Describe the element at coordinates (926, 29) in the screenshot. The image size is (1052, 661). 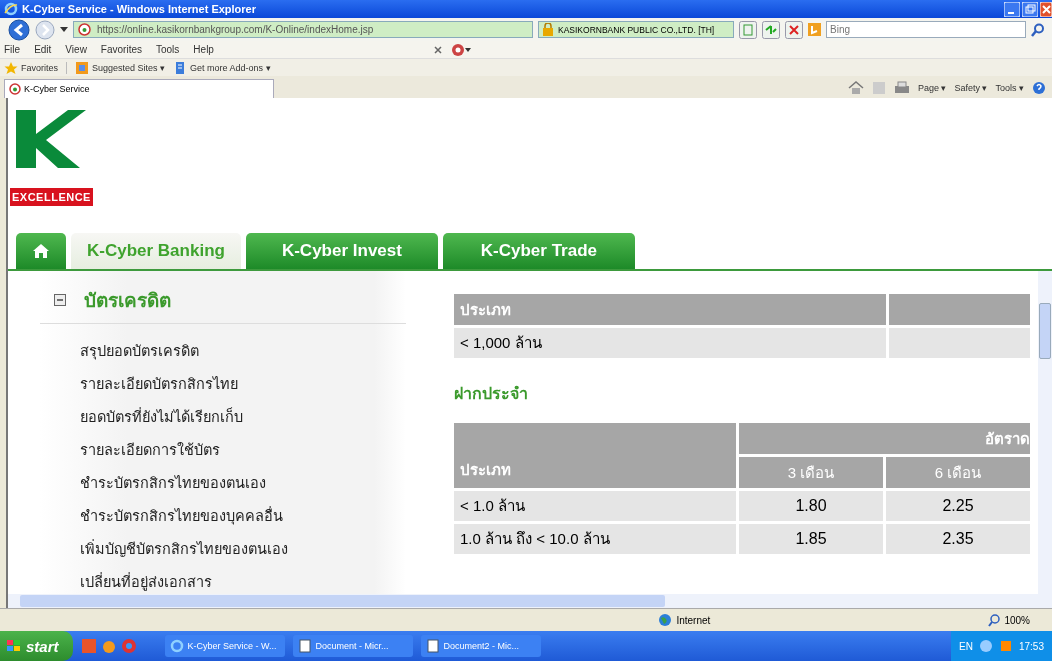
I see `search-field: Bing` at that location.